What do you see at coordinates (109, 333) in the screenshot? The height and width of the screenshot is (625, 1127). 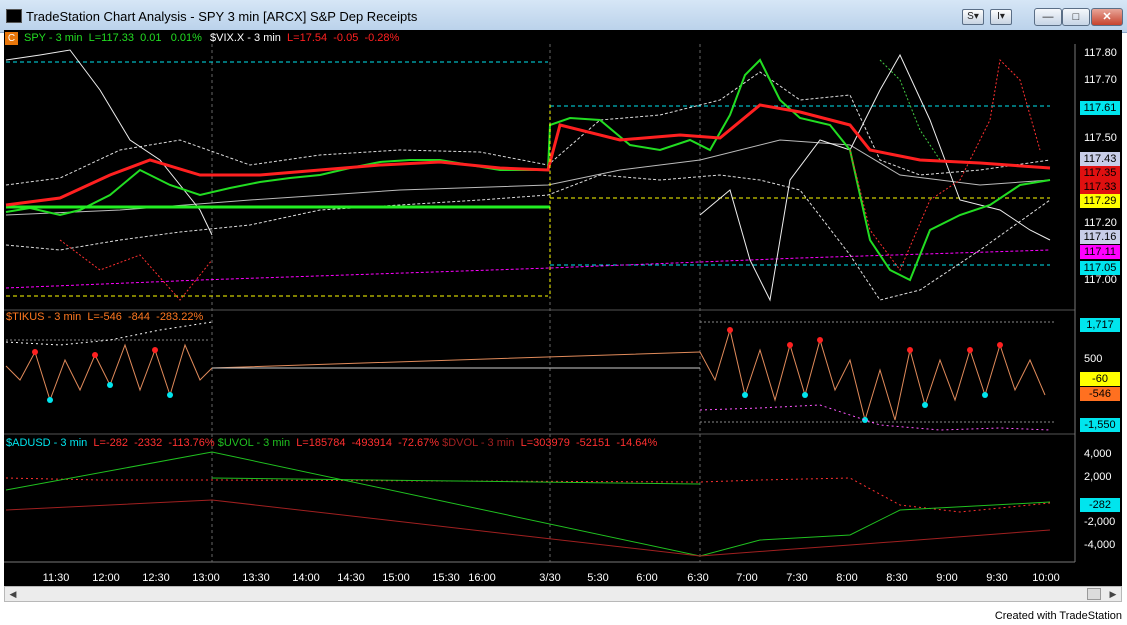 I see `tikus-white-dots` at bounding box center [109, 333].